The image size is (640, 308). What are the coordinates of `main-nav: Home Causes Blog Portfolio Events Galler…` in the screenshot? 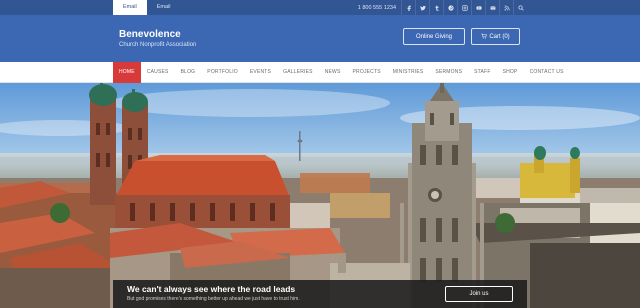 It's located at (320, 72).